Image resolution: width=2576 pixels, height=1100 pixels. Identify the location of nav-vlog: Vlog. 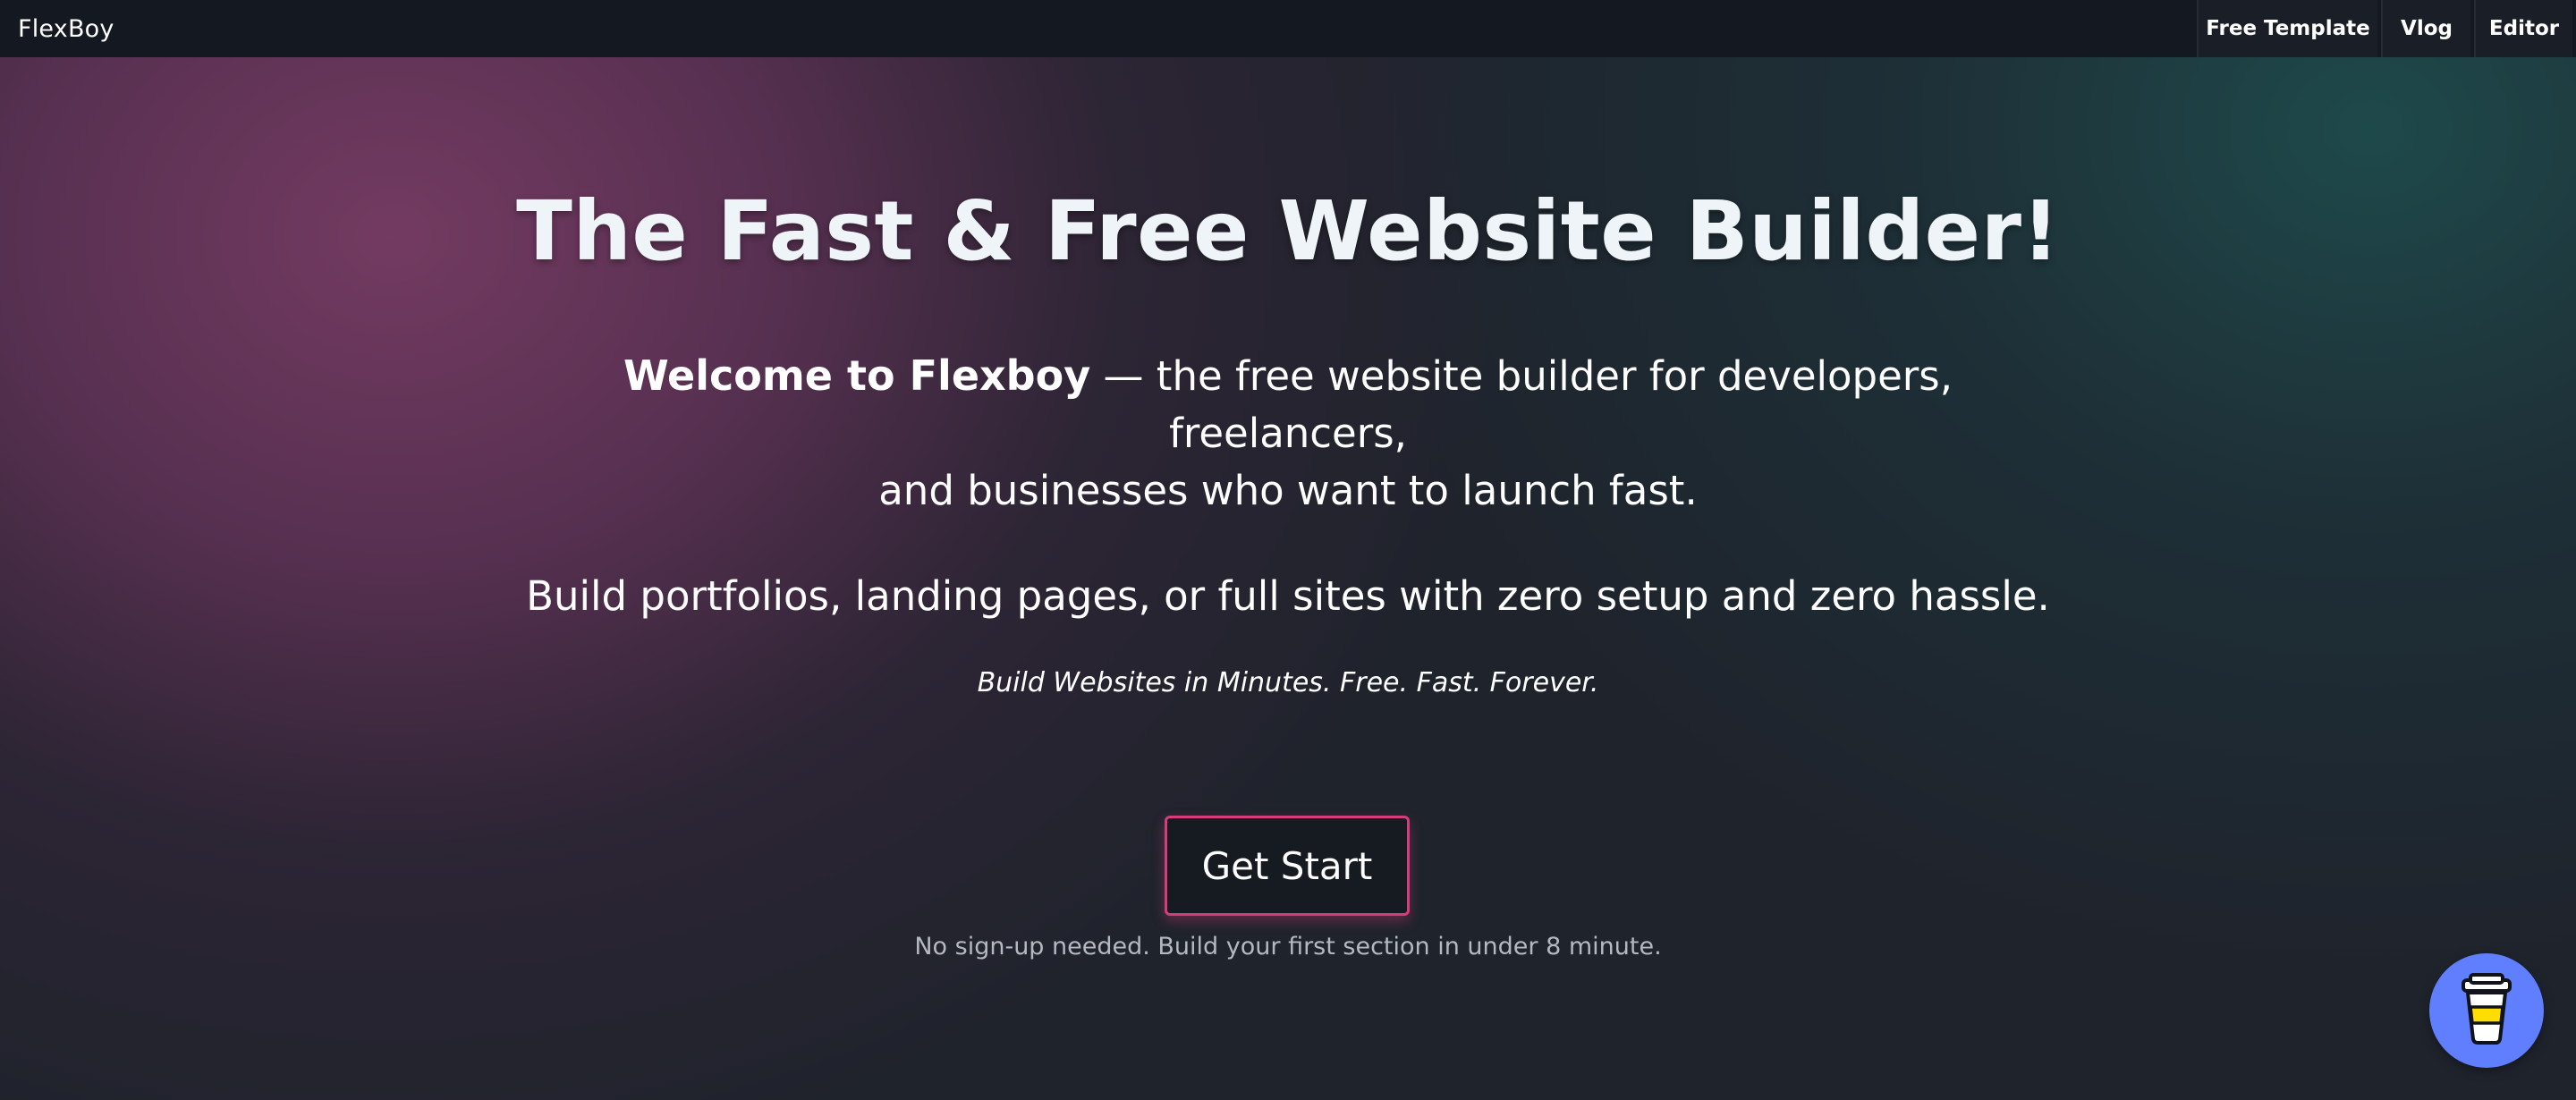
(2425, 28).